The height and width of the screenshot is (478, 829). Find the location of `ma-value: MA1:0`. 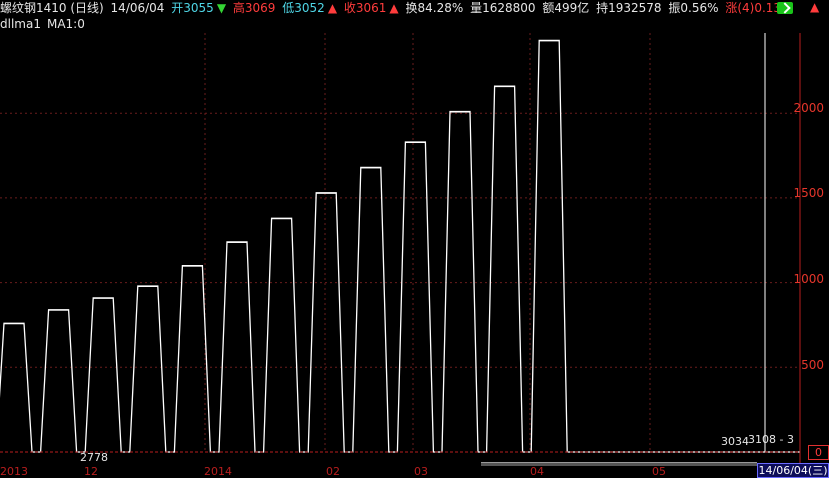

ma-value: MA1:0 is located at coordinates (65, 24).